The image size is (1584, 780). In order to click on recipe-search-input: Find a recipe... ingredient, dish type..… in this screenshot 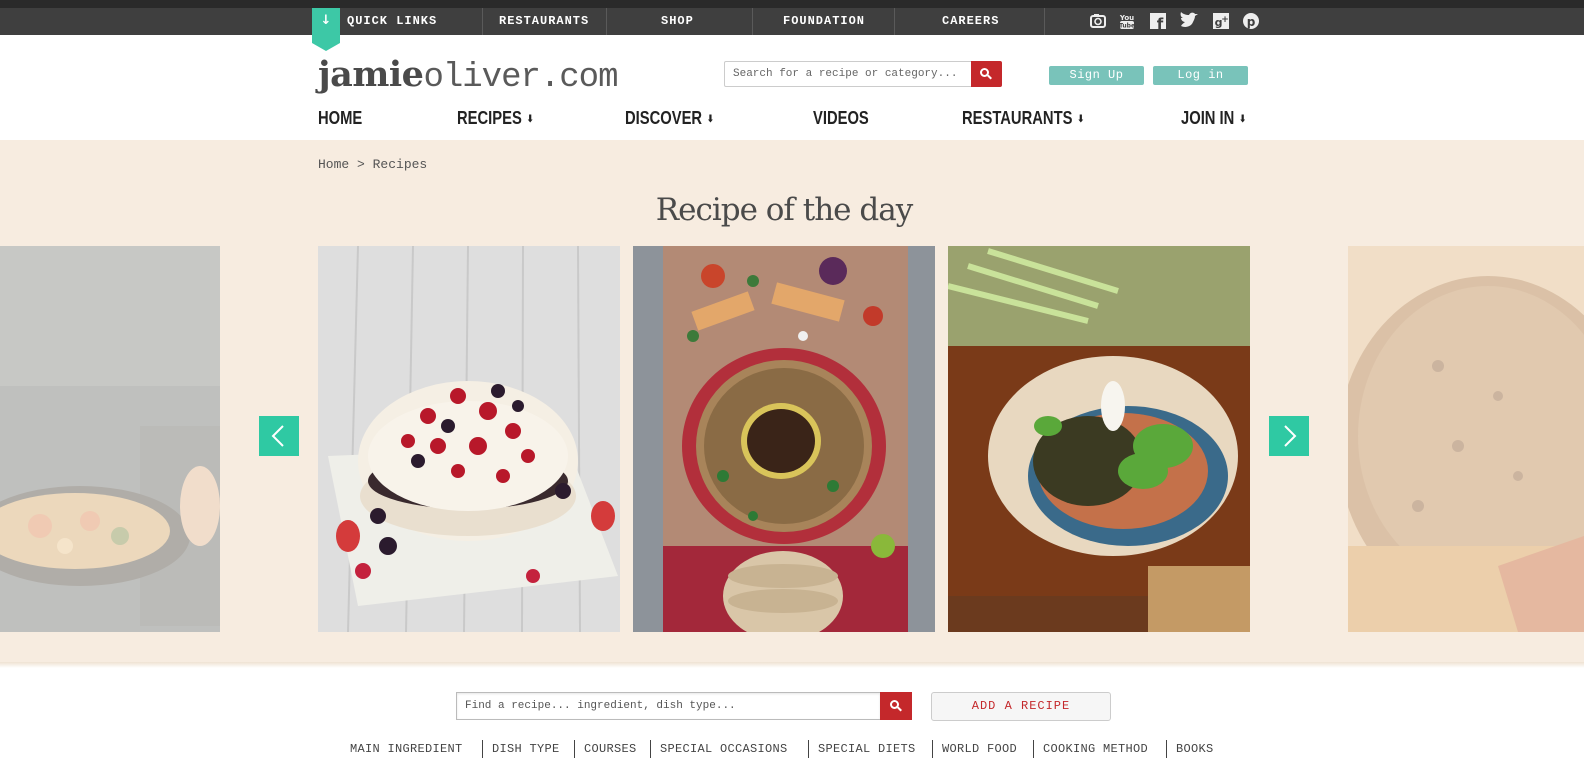, I will do `click(668, 706)`.